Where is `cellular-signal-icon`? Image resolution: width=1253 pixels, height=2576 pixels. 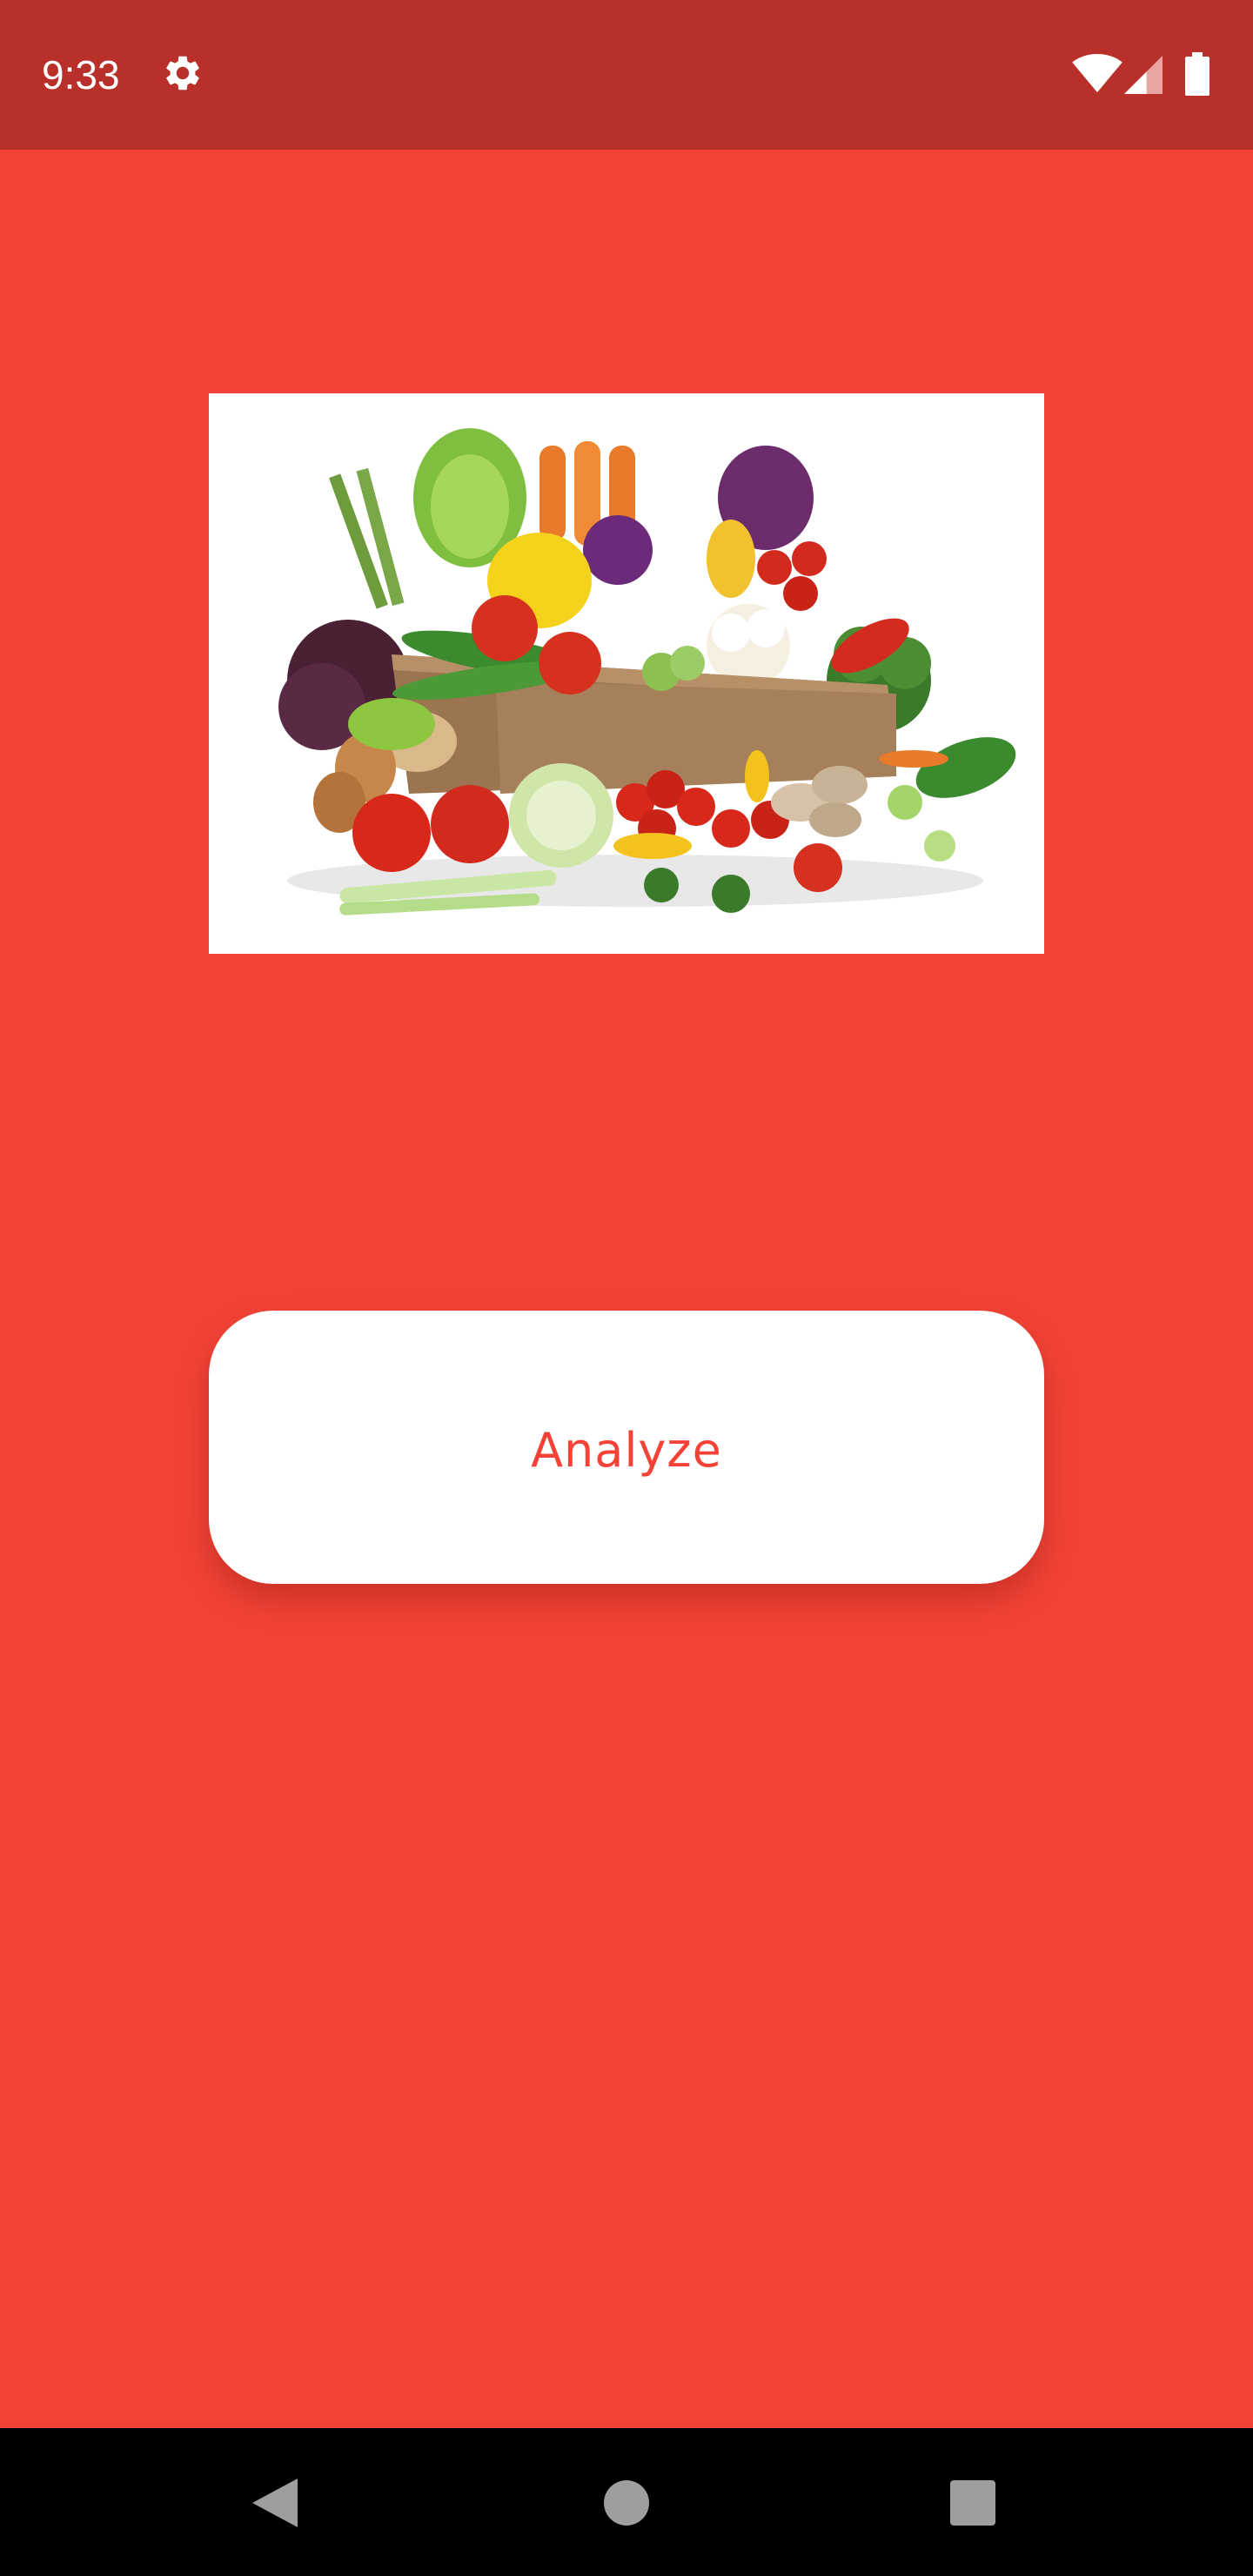 cellular-signal-icon is located at coordinates (1143, 75).